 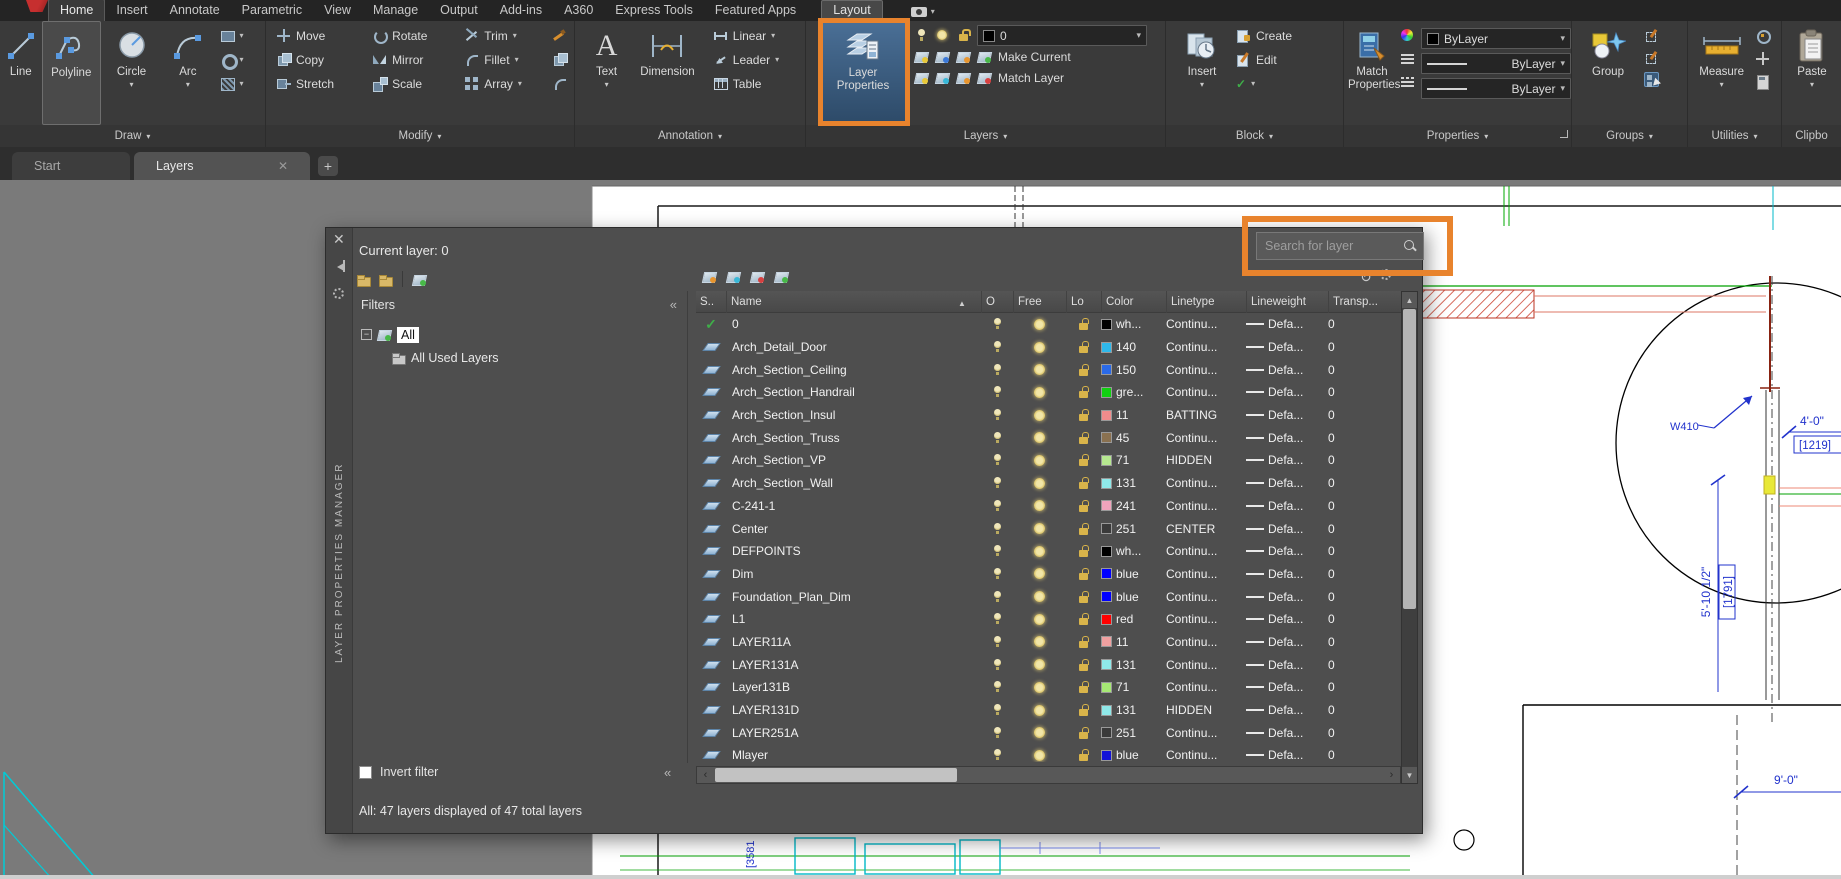 I want to click on delete-layer-icon, so click(x=757, y=276).